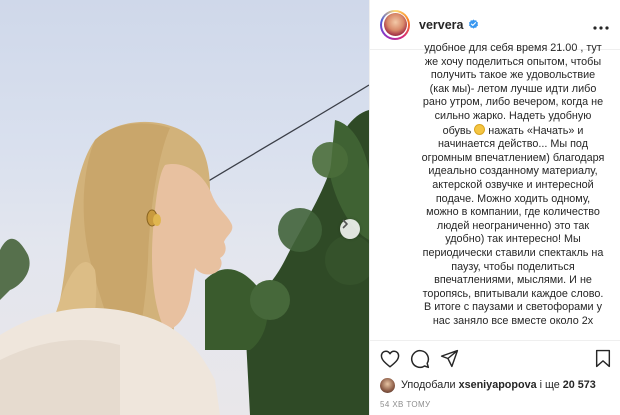 The image size is (620, 415). Describe the element at coordinates (428, 385) in the screenshot. I see `likes-prefix: Уподобали` at that location.